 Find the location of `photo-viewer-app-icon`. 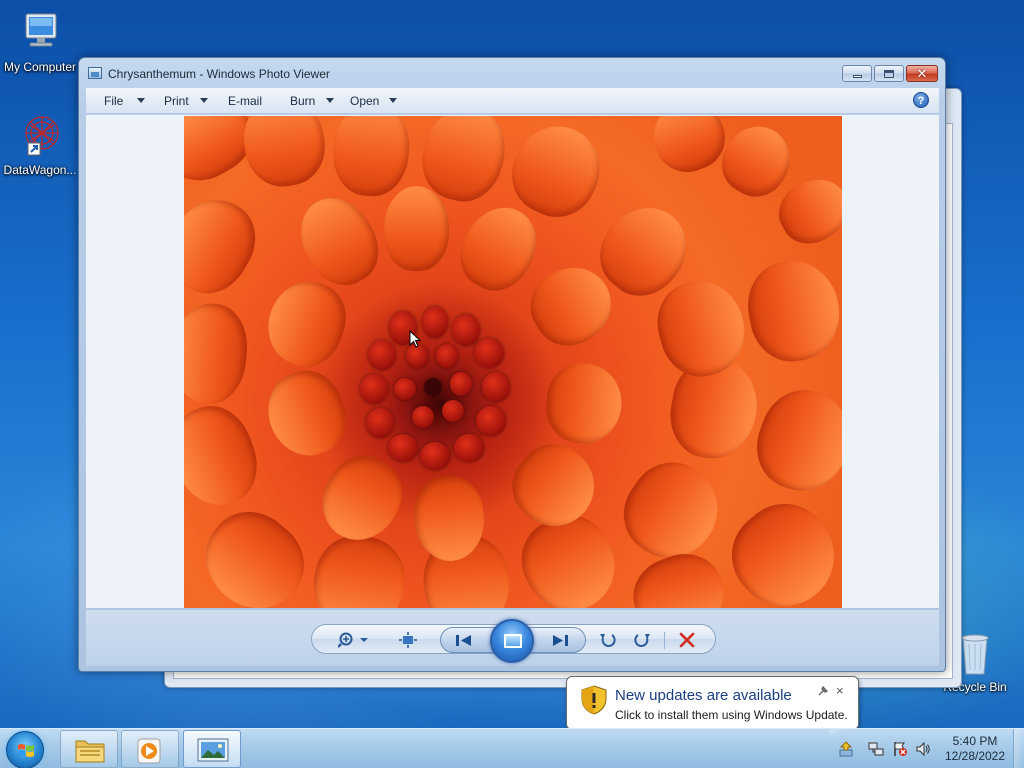

photo-viewer-app-icon is located at coordinates (95, 73).